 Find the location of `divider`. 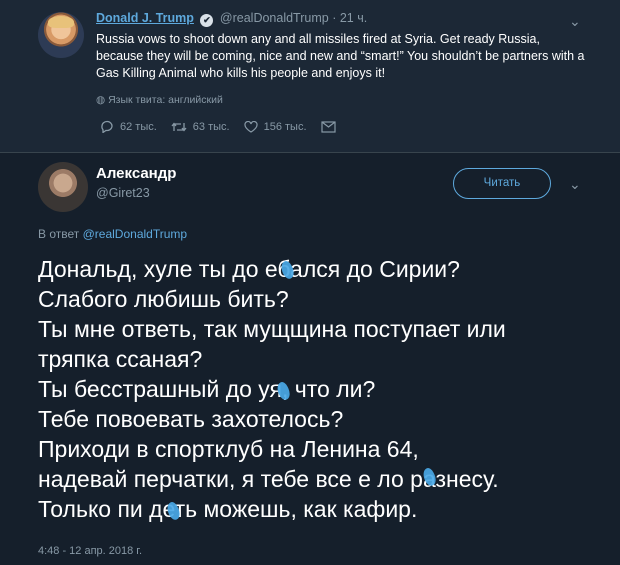

divider is located at coordinates (310, 152).